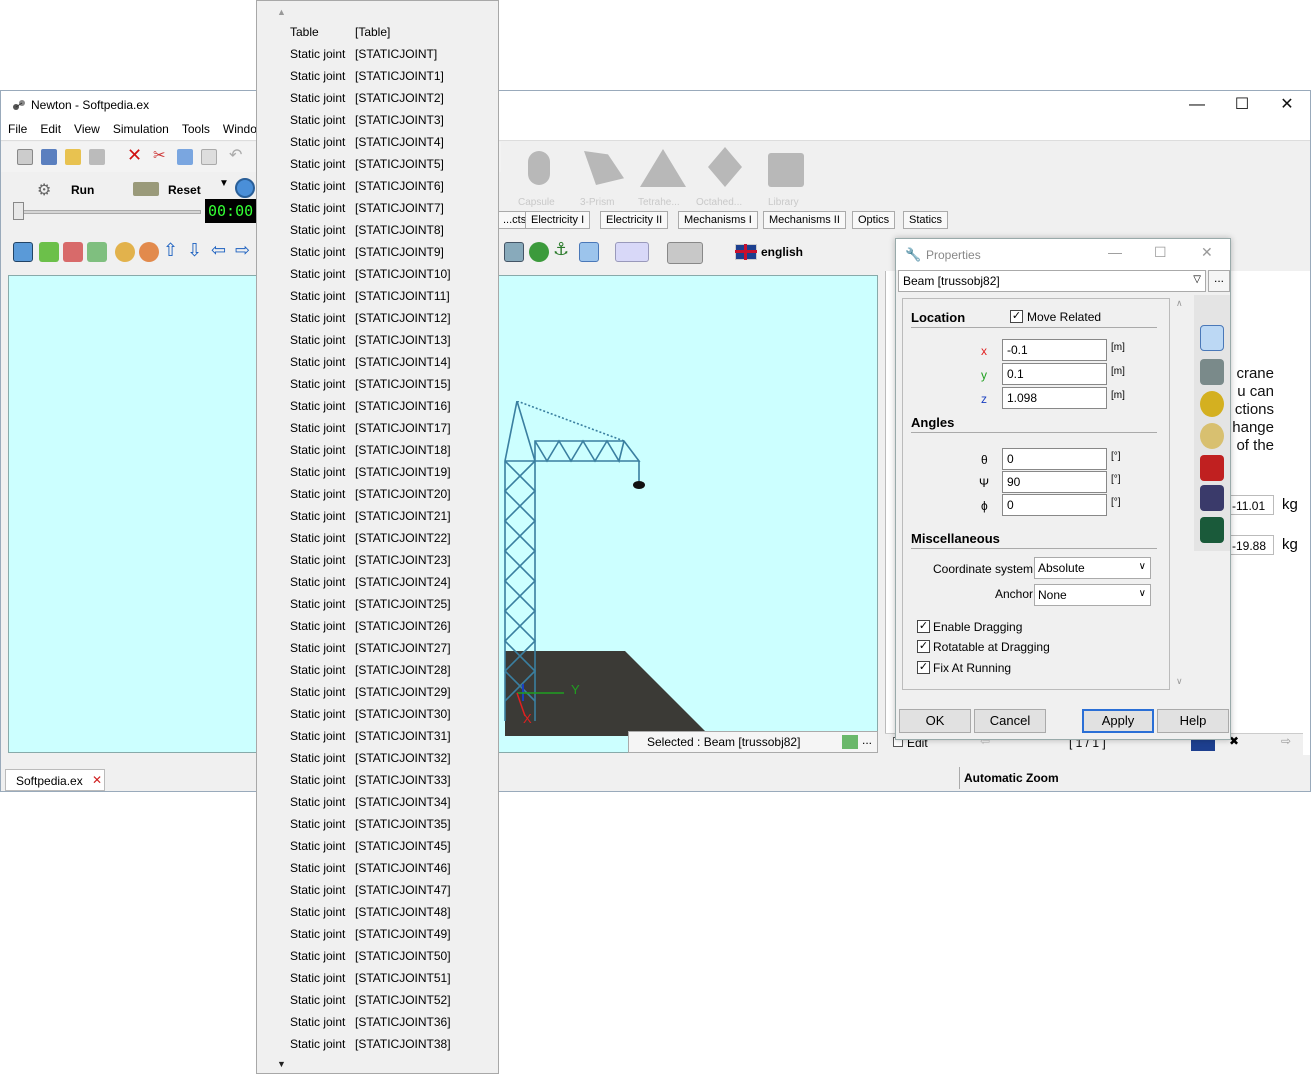  What do you see at coordinates (589, 252) in the screenshot?
I see `tool-wrench-icon` at bounding box center [589, 252].